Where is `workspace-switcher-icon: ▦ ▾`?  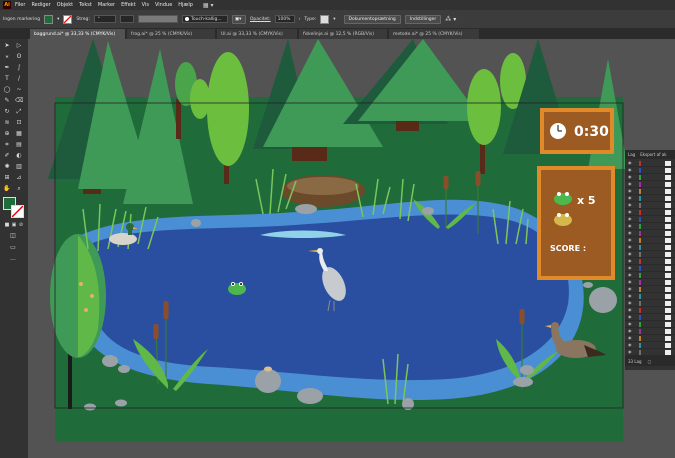
workspace-switcher-icon: ▦ ▾ is located at coordinates (208, 5).